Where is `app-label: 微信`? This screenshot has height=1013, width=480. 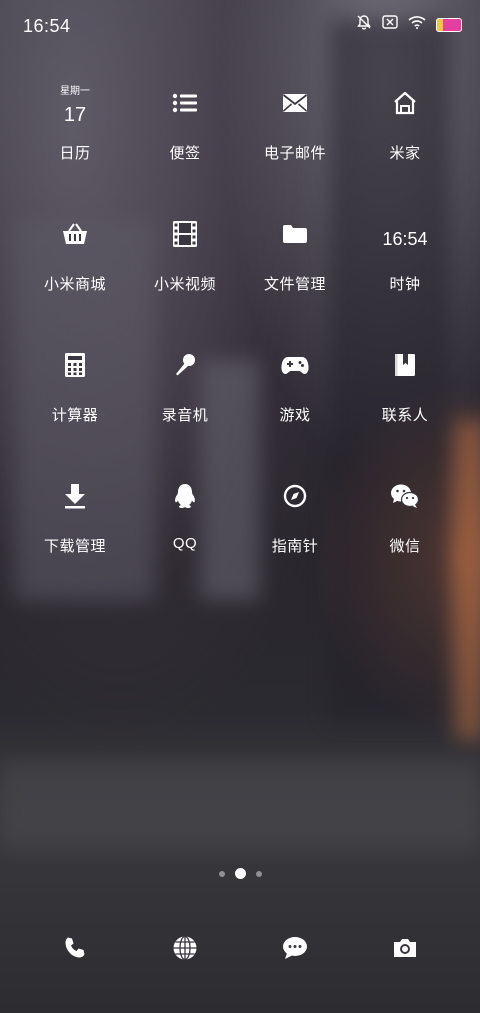 app-label: 微信 is located at coordinates (405, 546).